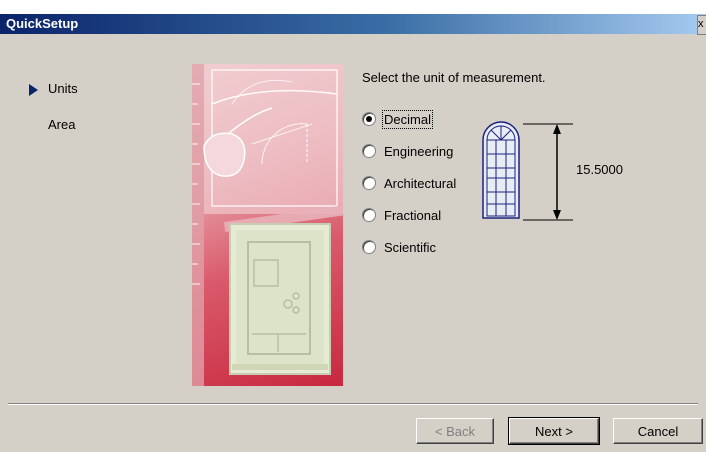  I want to click on close-button: x, so click(701, 25).